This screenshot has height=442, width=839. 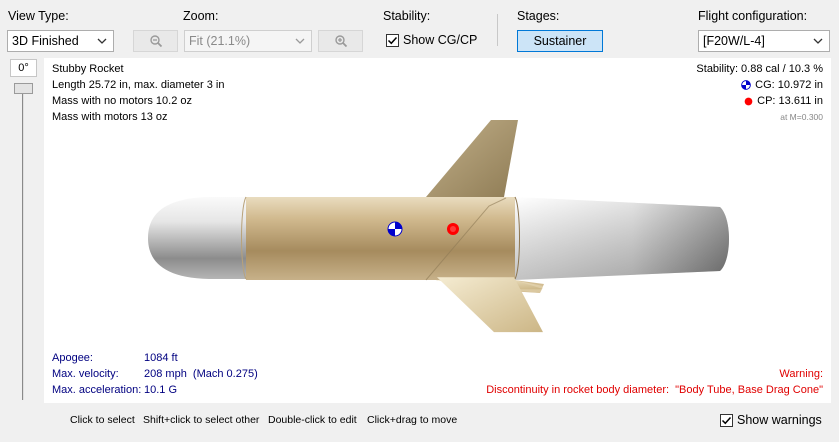 I want to click on toolbar-divider, so click(x=497, y=30).